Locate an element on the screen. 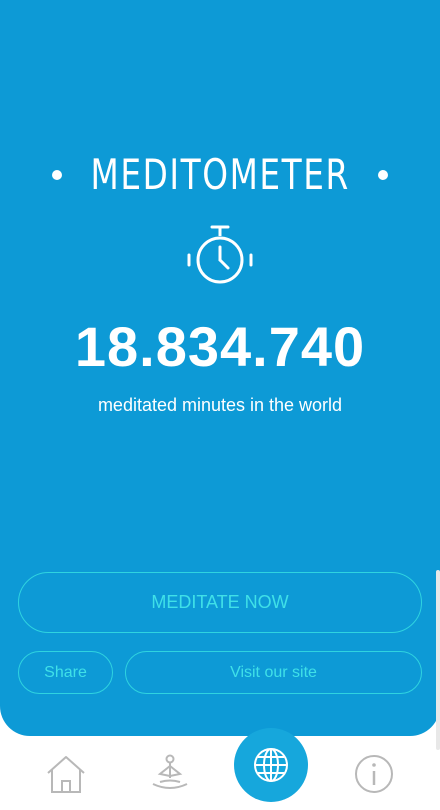 The height and width of the screenshot is (810, 440). home-icon is located at coordinates (66, 774).